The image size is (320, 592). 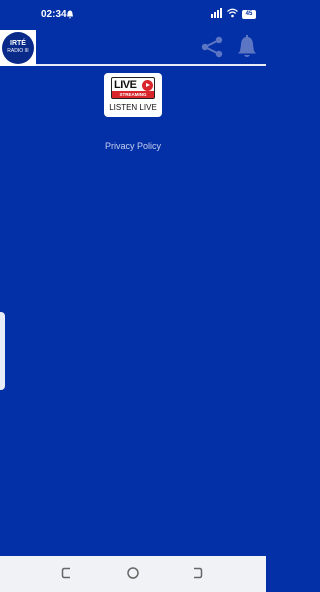 I want to click on status-time: 02:34, so click(x=54, y=14).